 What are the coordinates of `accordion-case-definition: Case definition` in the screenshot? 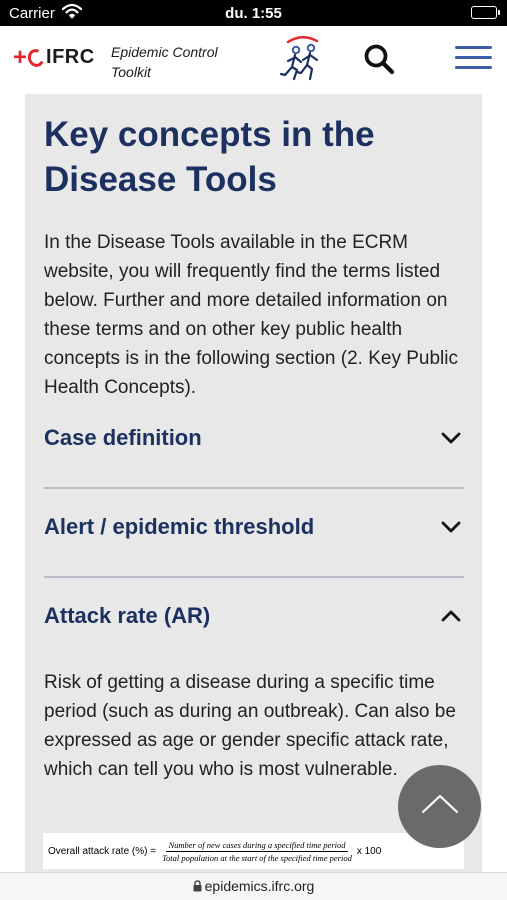 It's located at (254, 444).